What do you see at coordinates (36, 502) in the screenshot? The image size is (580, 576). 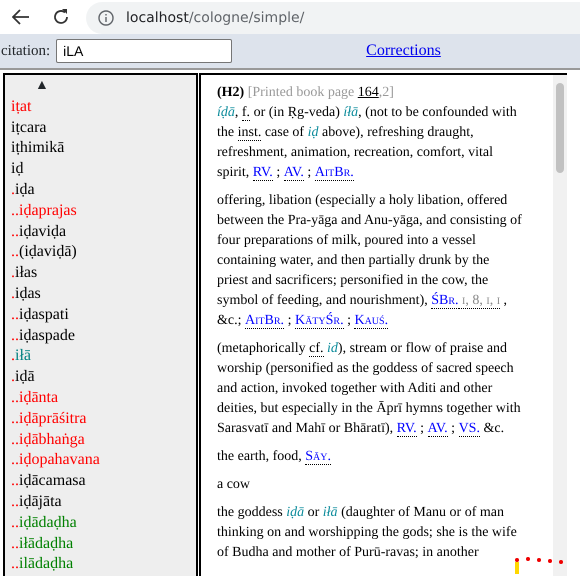 I see `word-list-item: ..iḍājāta` at bounding box center [36, 502].